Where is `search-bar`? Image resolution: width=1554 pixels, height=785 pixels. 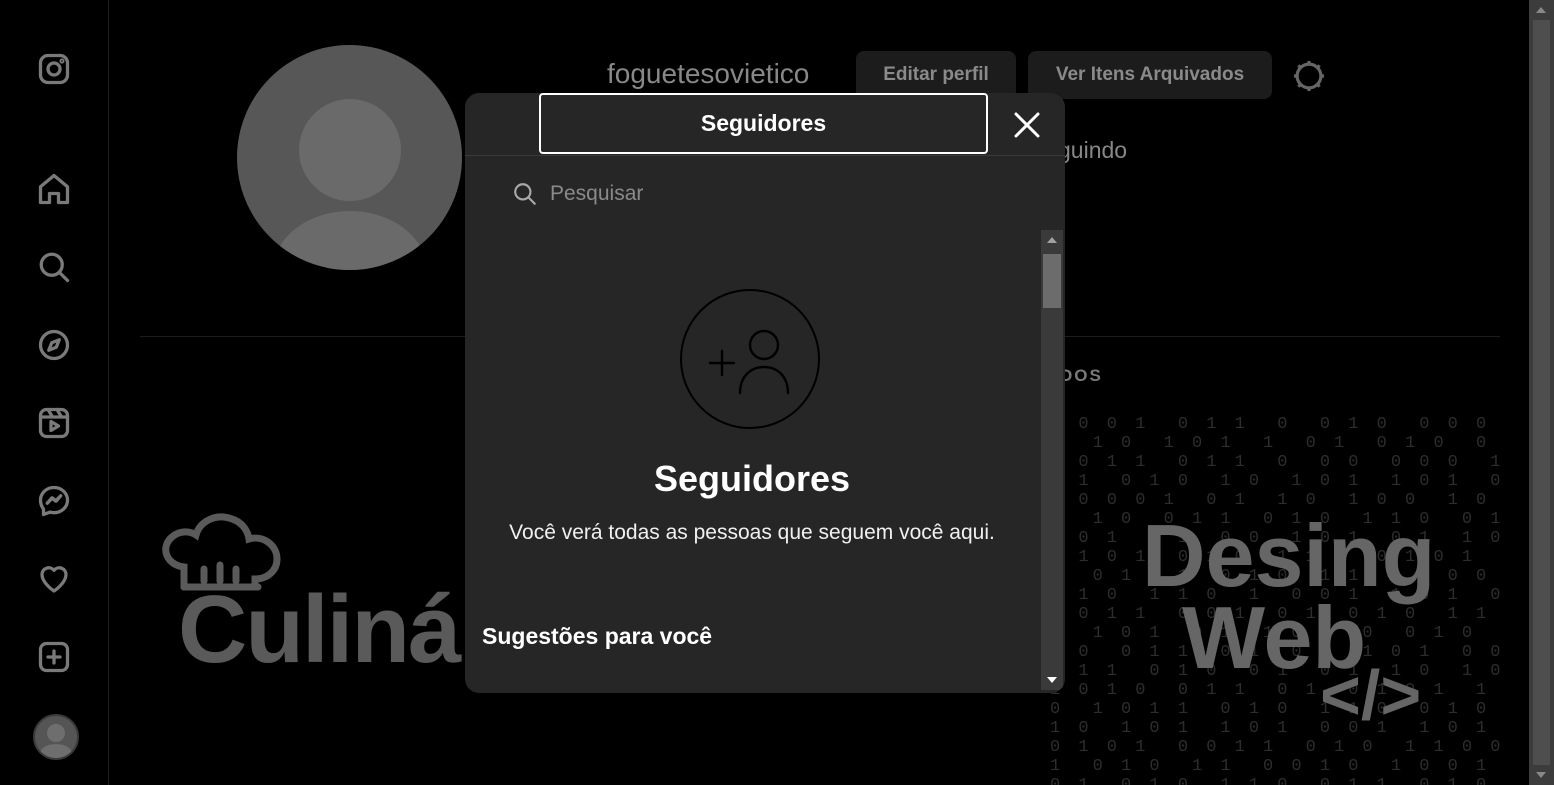
search-bar is located at coordinates (752, 194).